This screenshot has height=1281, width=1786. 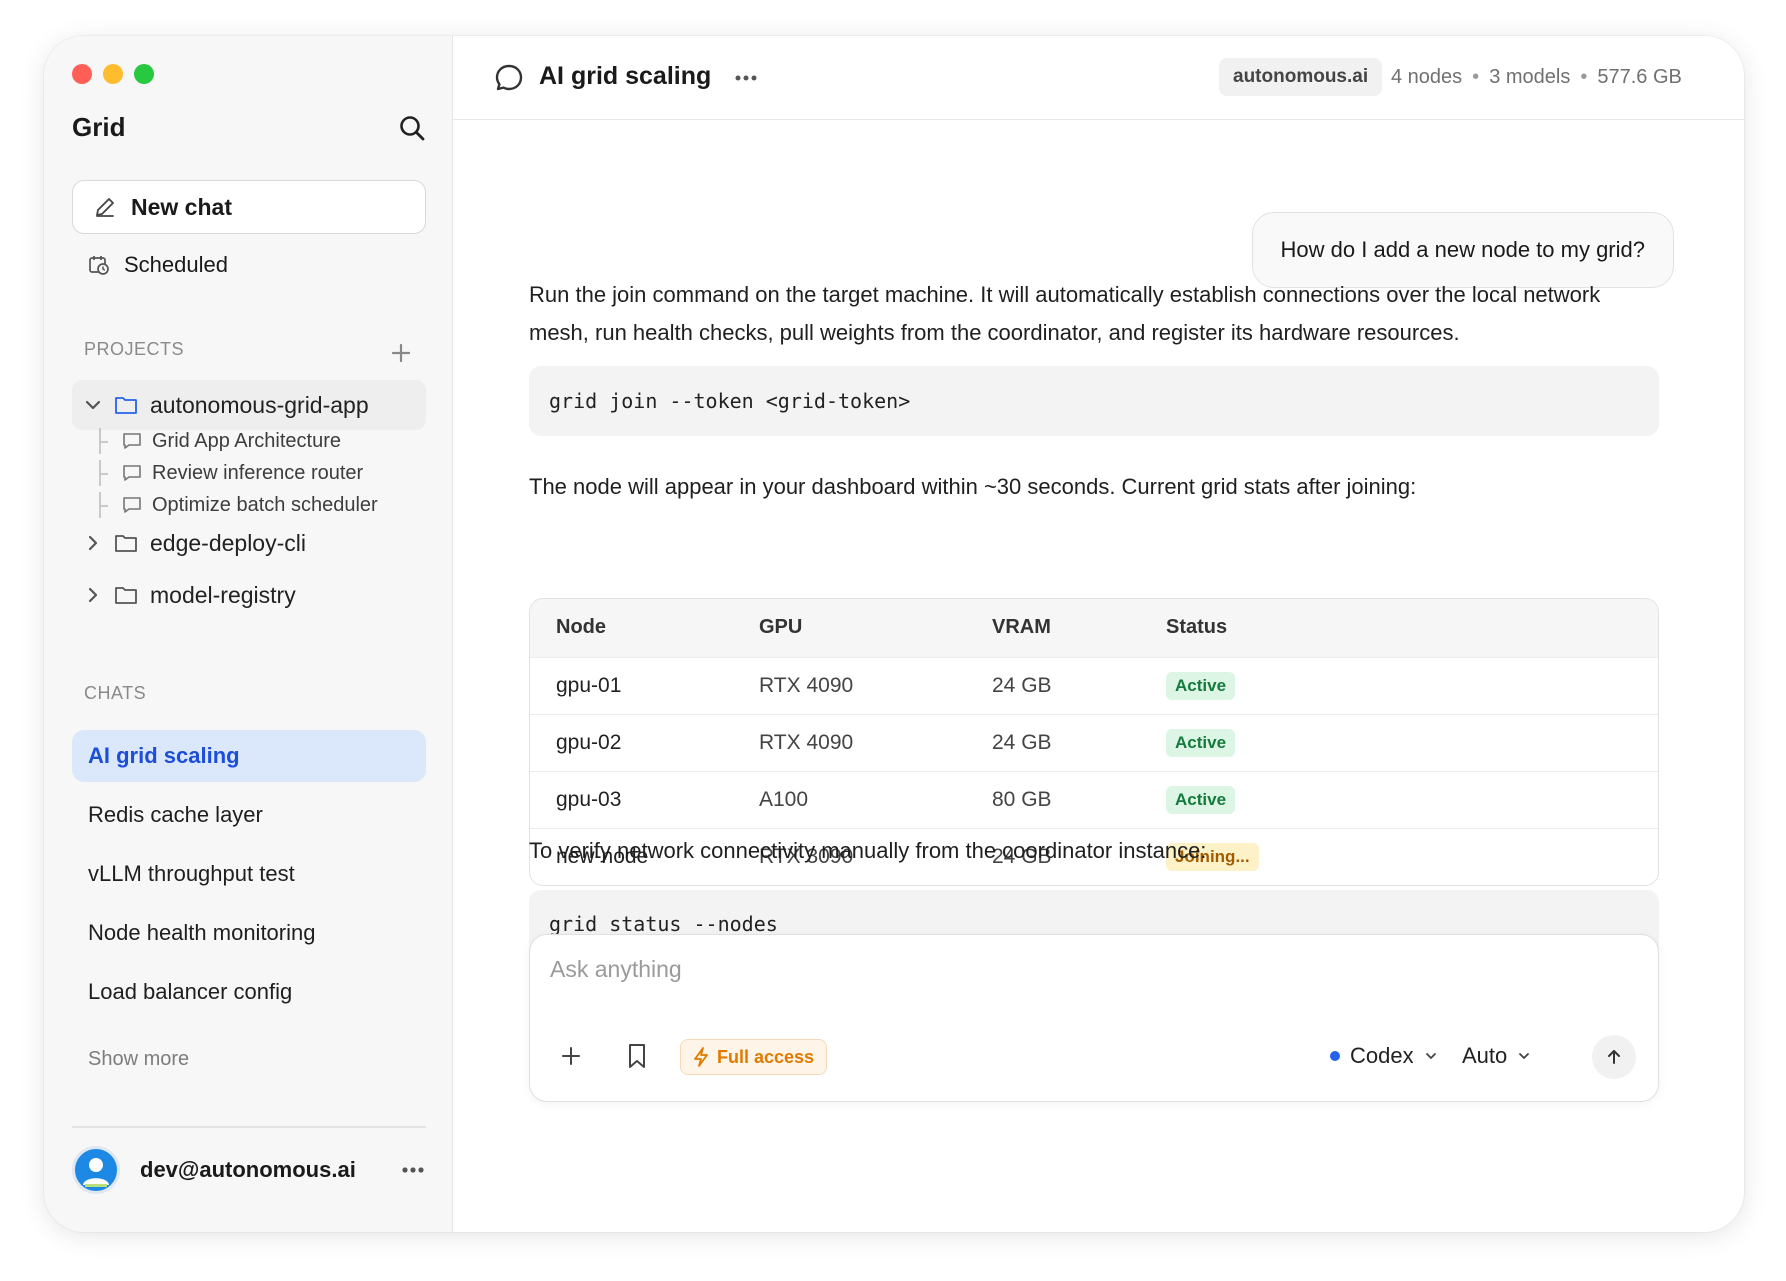 I want to click on message-composer: Full access Codex Auto, so click(x=1094, y=1018).